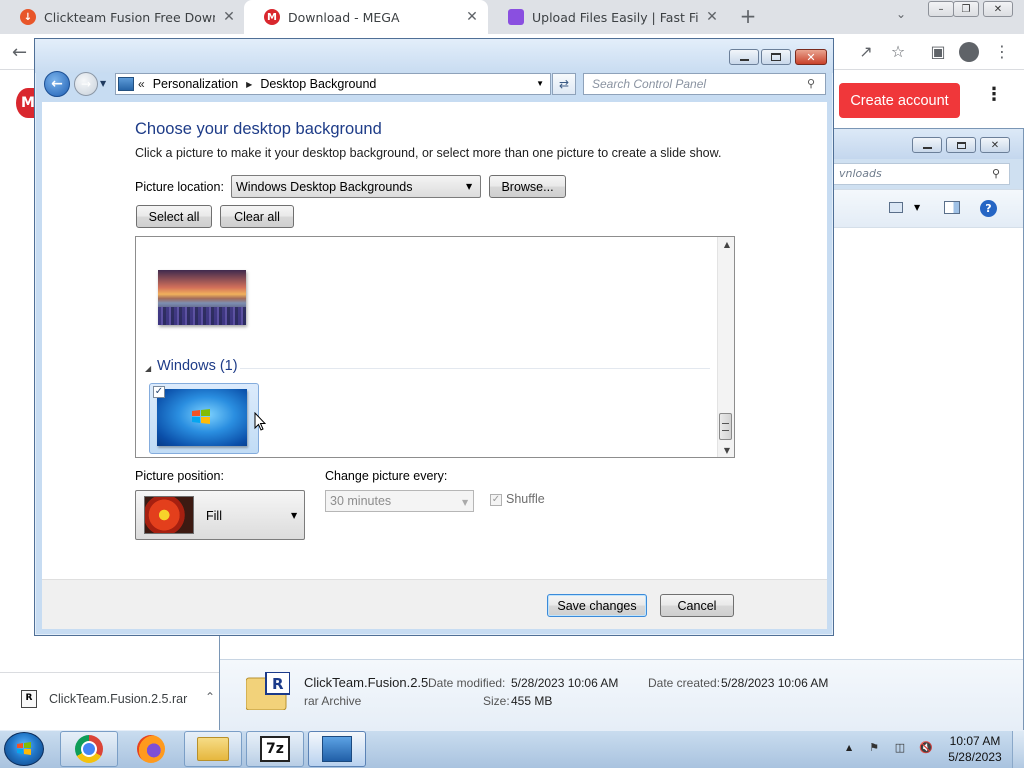 This screenshot has height=768, width=1024. What do you see at coordinates (1002, 51) in the screenshot?
I see `more-vert-icon: ⋮` at bounding box center [1002, 51].